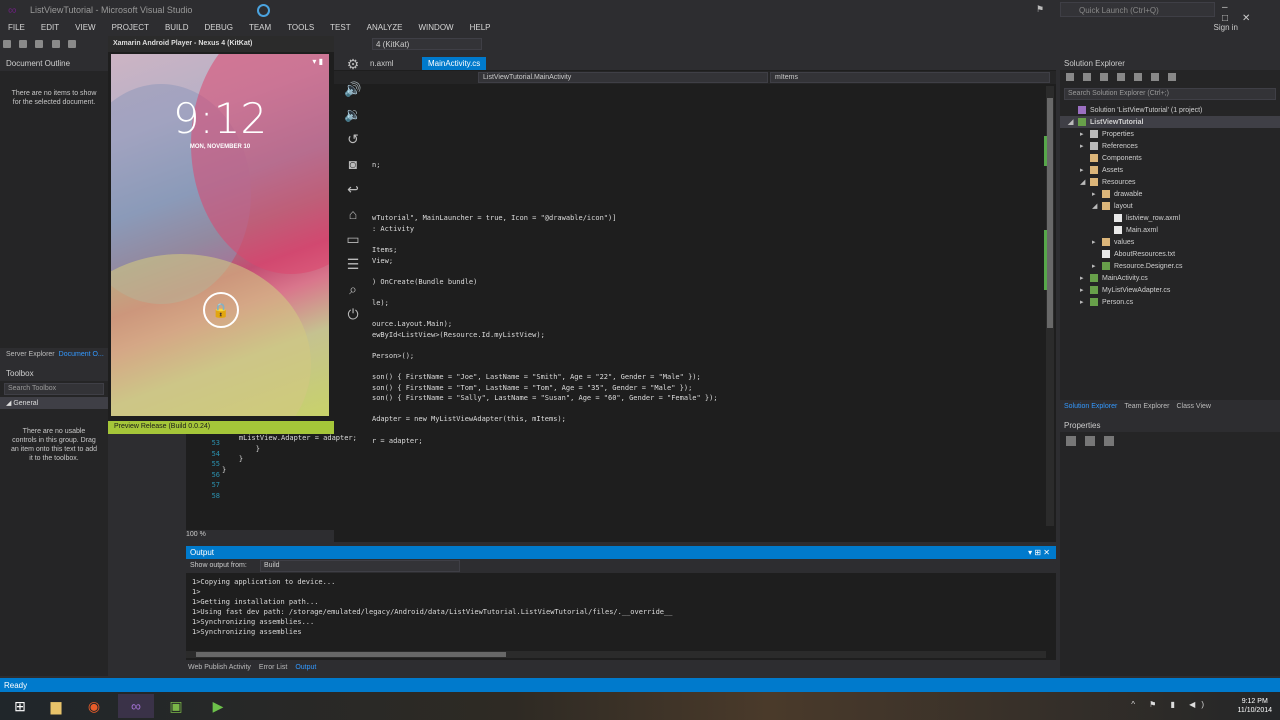  Describe the element at coordinates (177, 27) in the screenshot. I see `menu-build: BUILD` at that location.